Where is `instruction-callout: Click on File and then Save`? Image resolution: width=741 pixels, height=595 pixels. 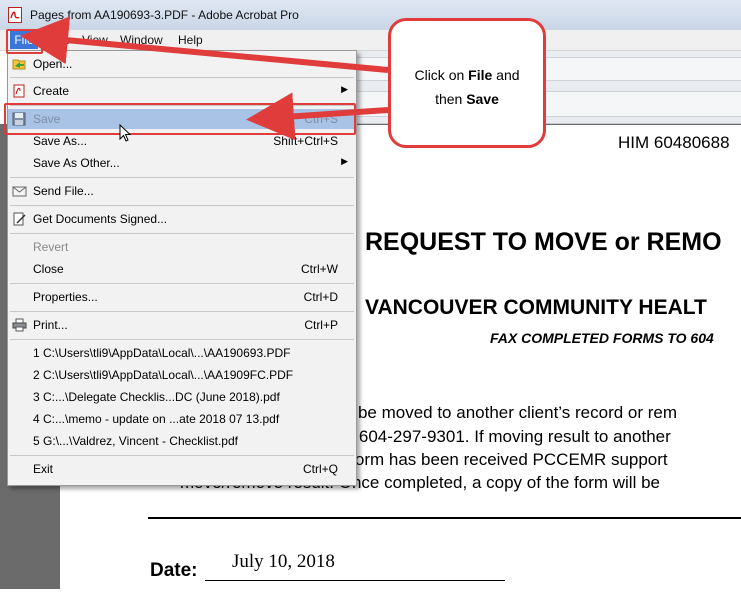 instruction-callout: Click on File and then Save is located at coordinates (467, 83).